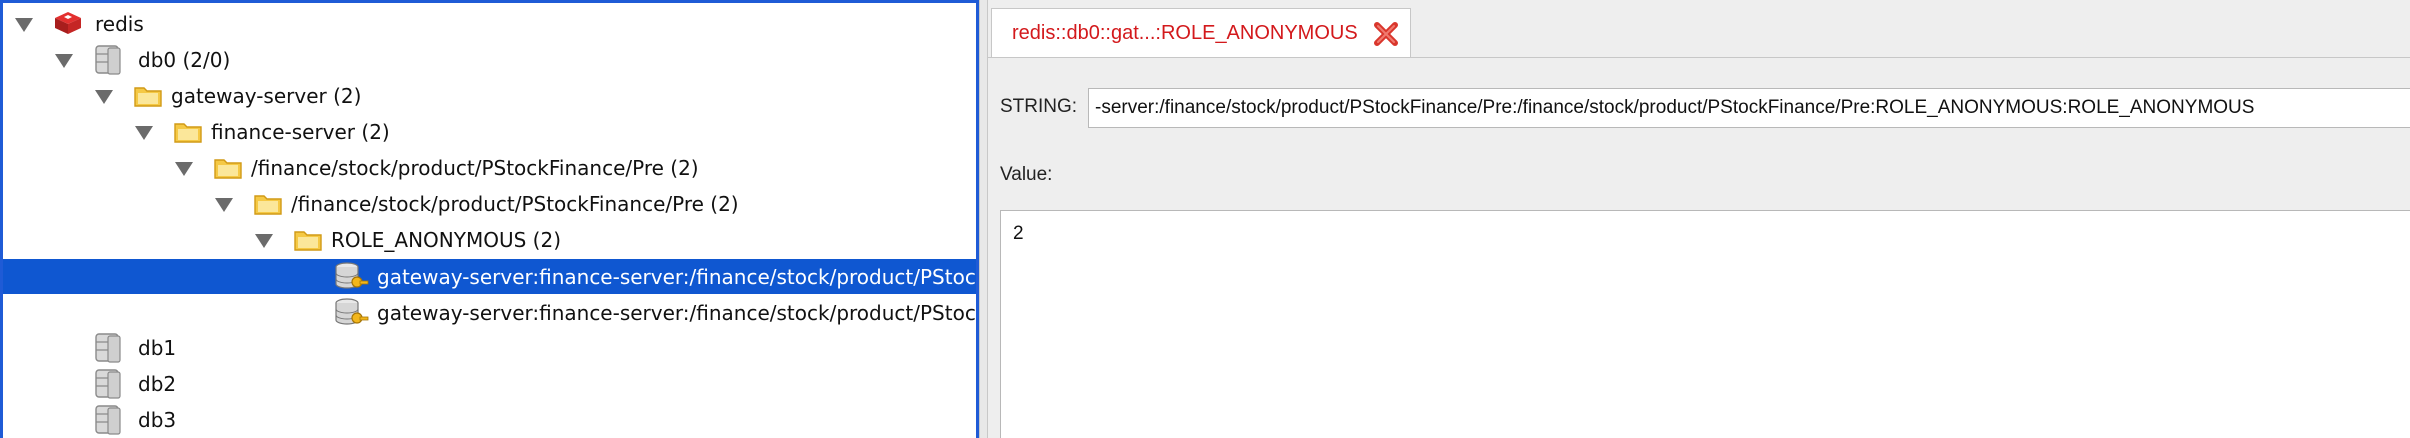 Image resolution: width=2410 pixels, height=438 pixels. I want to click on tree-node-gateway-server: gateway-server (2), so click(489, 96).